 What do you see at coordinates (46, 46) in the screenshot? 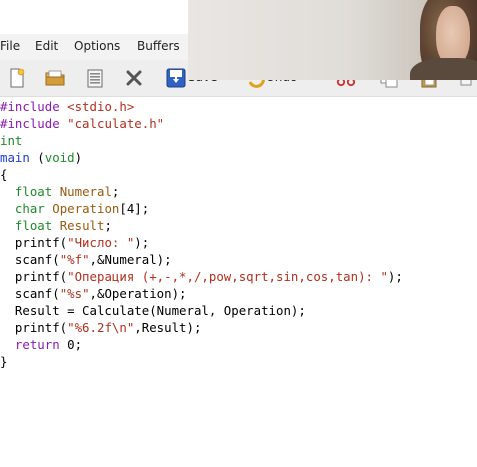
I see `menu-edit: Edit` at bounding box center [46, 46].